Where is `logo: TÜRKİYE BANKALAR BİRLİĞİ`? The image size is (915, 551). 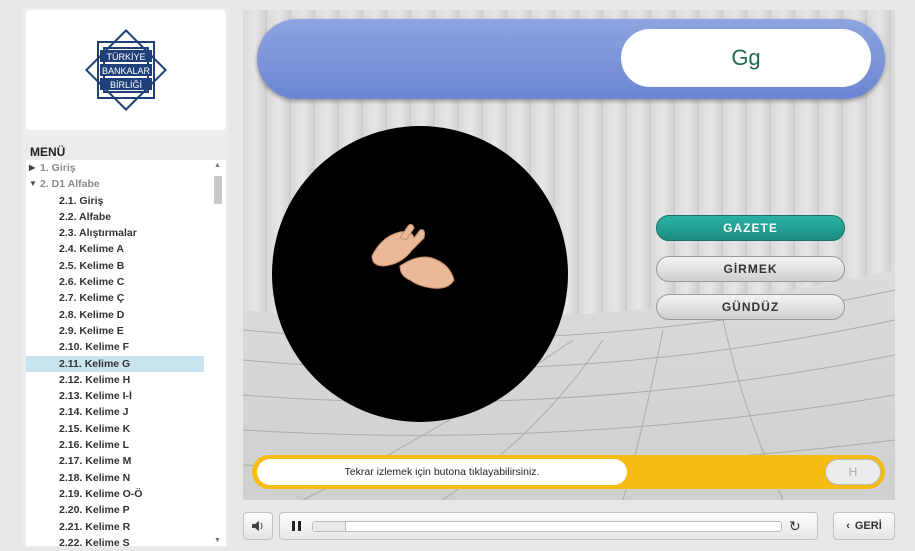
logo: TÜRKİYE BANKALAR BİRLİĞİ is located at coordinates (126, 70).